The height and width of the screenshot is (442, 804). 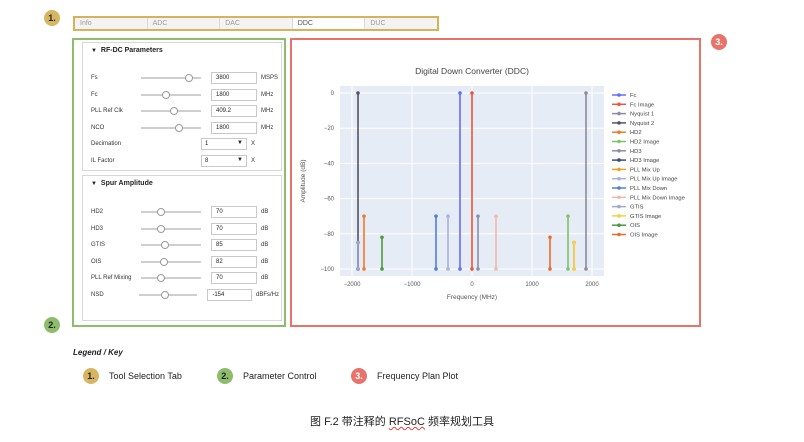 I want to click on spur-base-marker-pll-mix-down, so click(x=436, y=269).